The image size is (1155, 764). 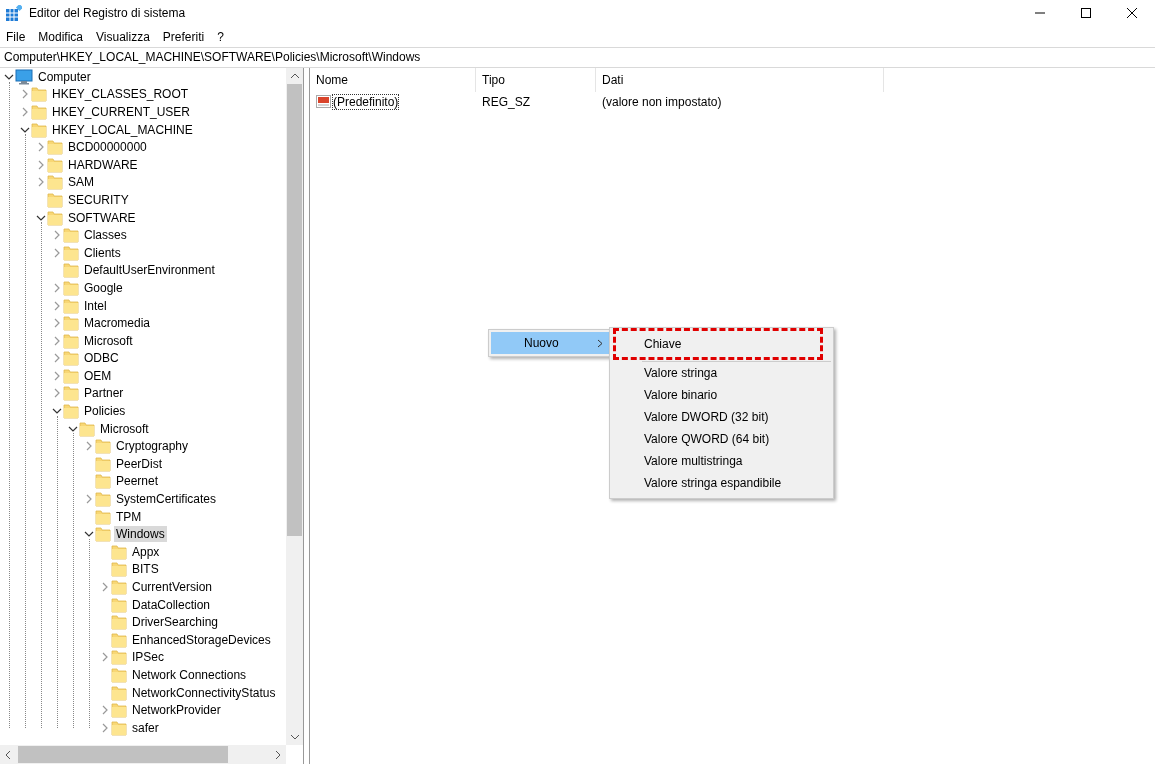 I want to click on column-header: Tipo, so click(x=536, y=80).